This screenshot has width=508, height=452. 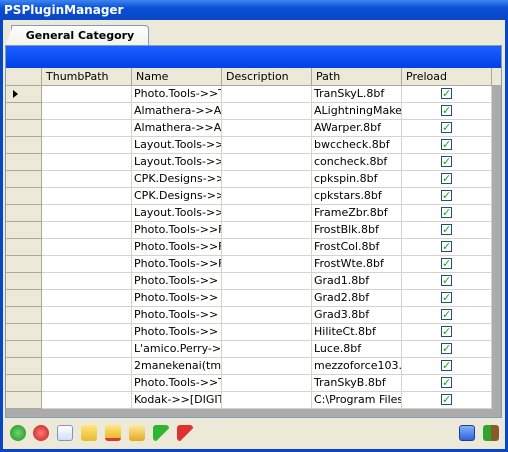 What do you see at coordinates (357, 76) in the screenshot?
I see `column-header-path: Path` at bounding box center [357, 76].